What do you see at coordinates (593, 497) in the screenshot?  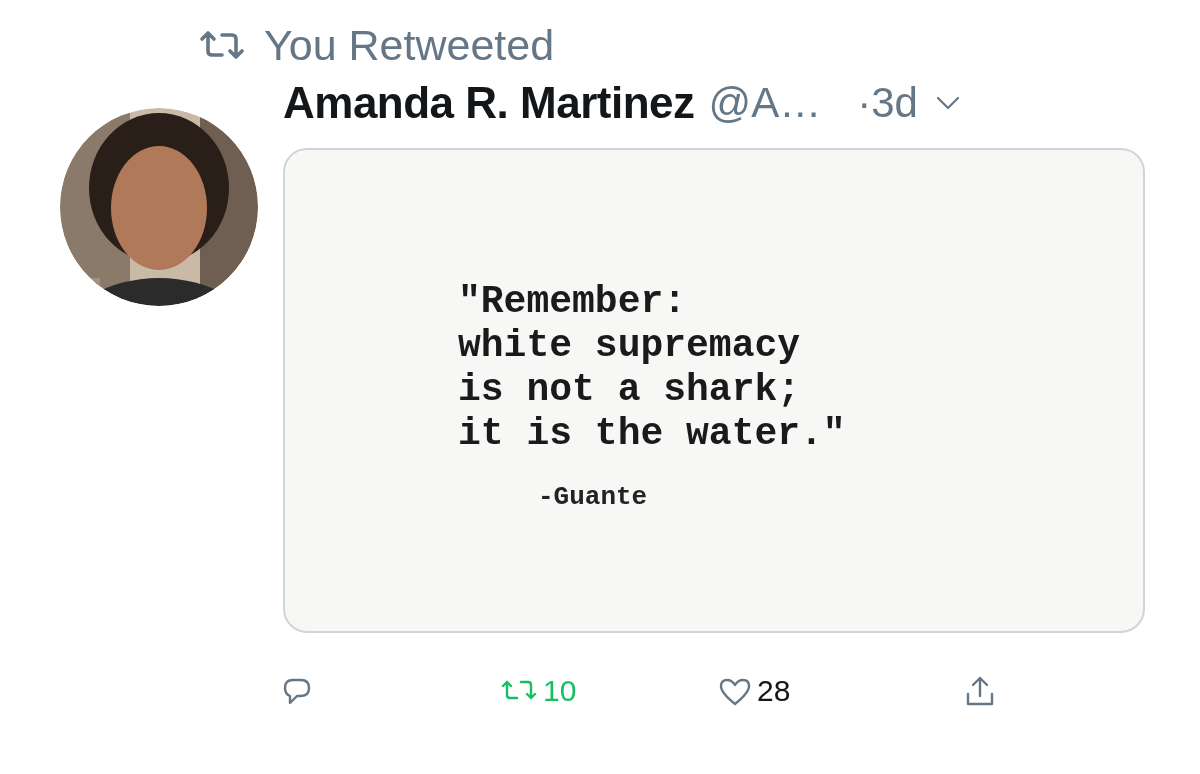 I see `quote-attribution: -Guante` at bounding box center [593, 497].